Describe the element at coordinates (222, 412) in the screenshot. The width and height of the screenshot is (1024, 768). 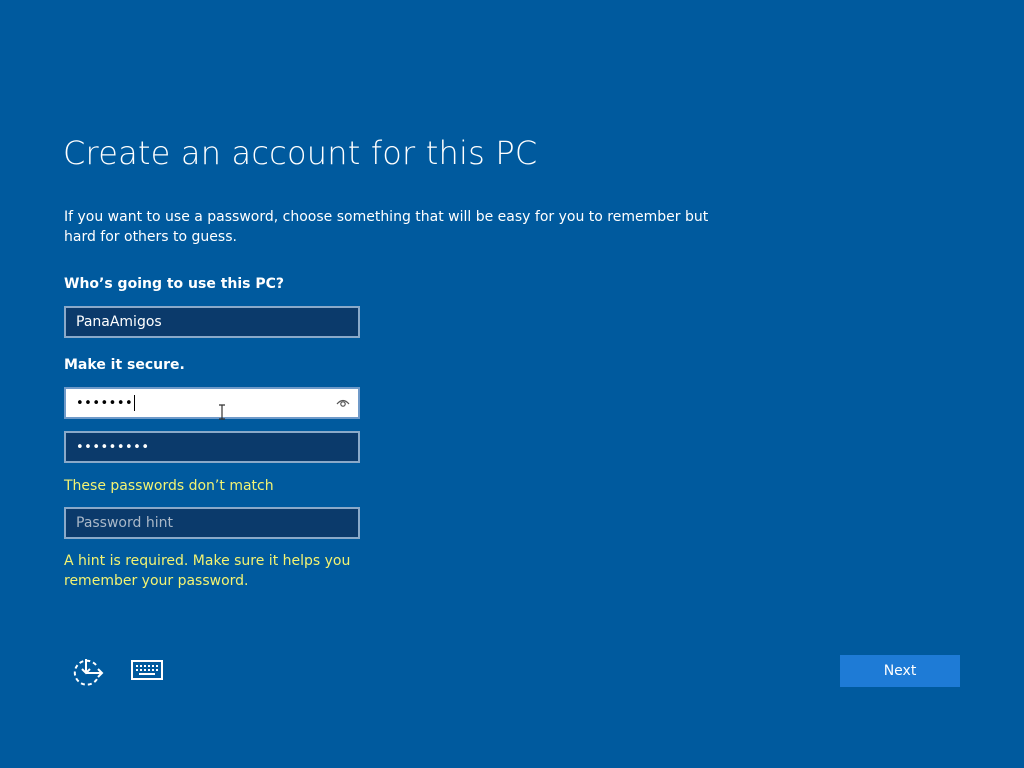
I see `i-beam-cursor-icon` at that location.